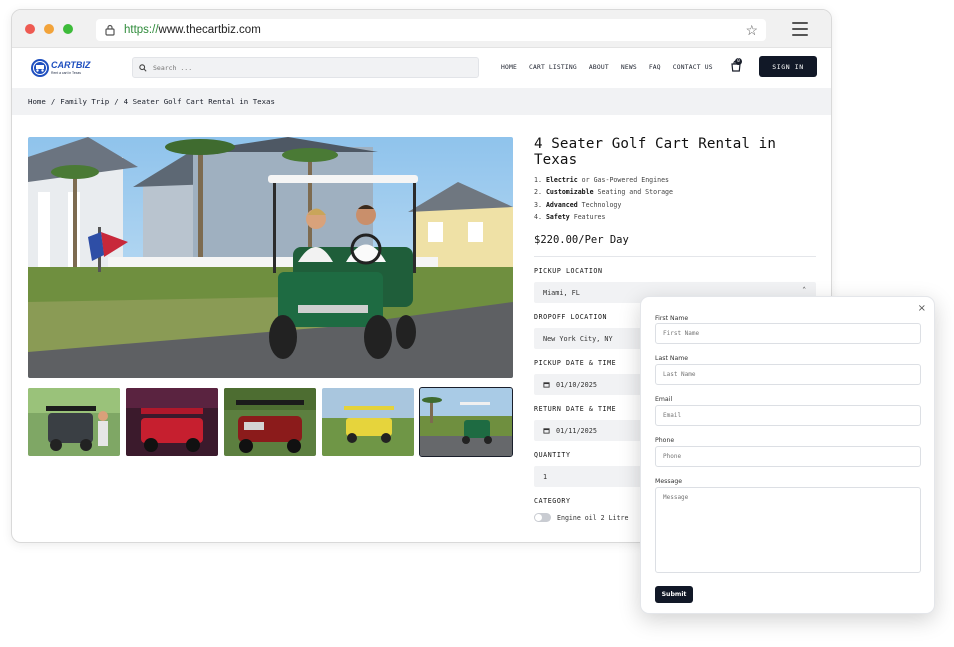 This screenshot has width=954, height=647. Describe the element at coordinates (788, 333) in the screenshot. I see `first-name-field` at that location.